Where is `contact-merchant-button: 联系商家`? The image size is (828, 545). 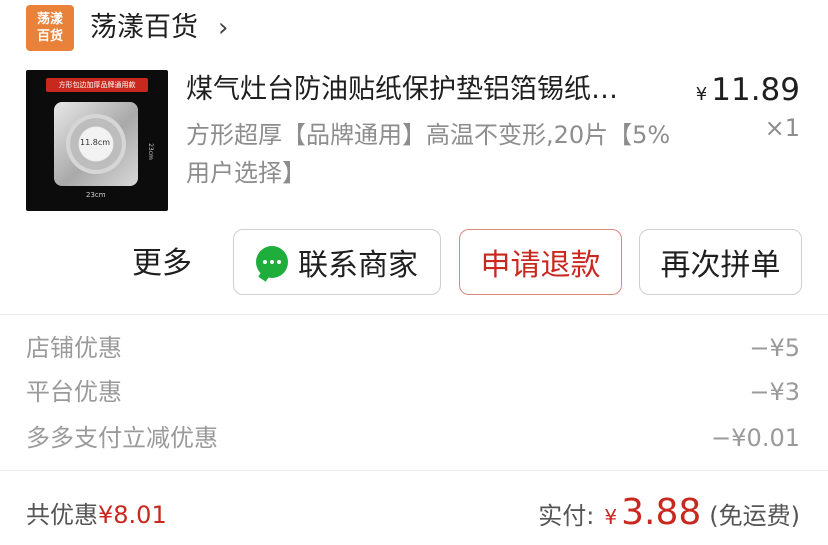
contact-merchant-button: 联系商家 is located at coordinates (337, 262).